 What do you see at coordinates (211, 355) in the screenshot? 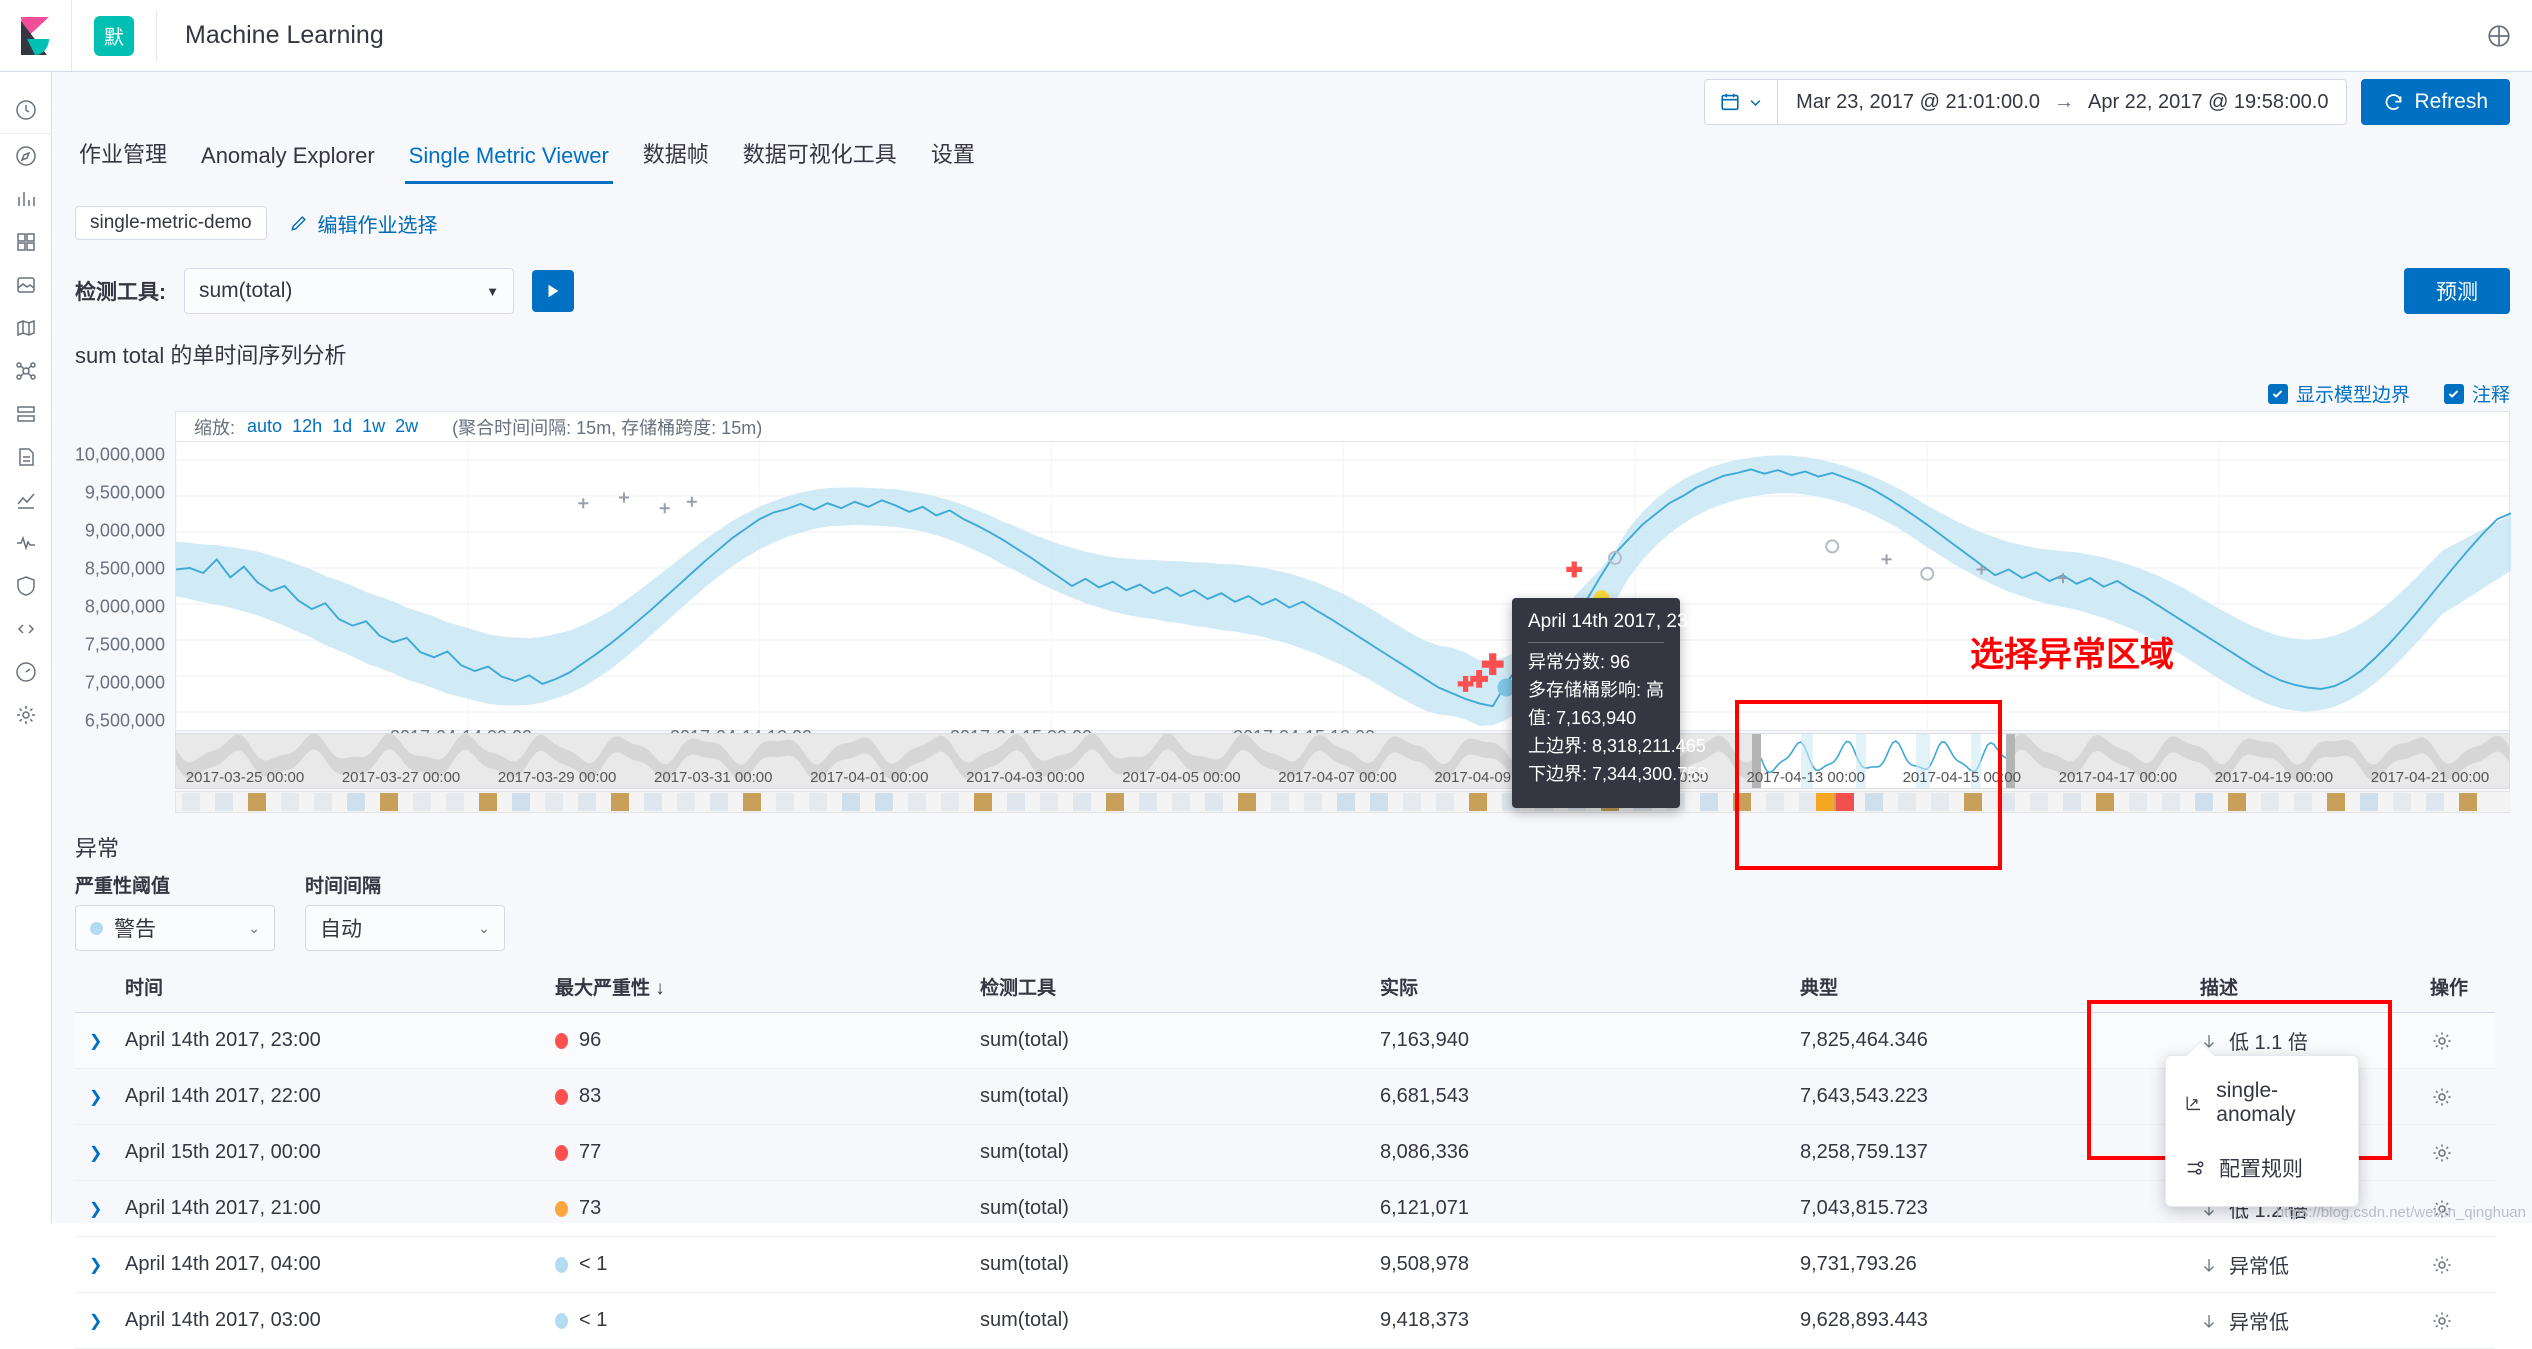
I see `chart-title: sum total 的单时间序列分析` at bounding box center [211, 355].